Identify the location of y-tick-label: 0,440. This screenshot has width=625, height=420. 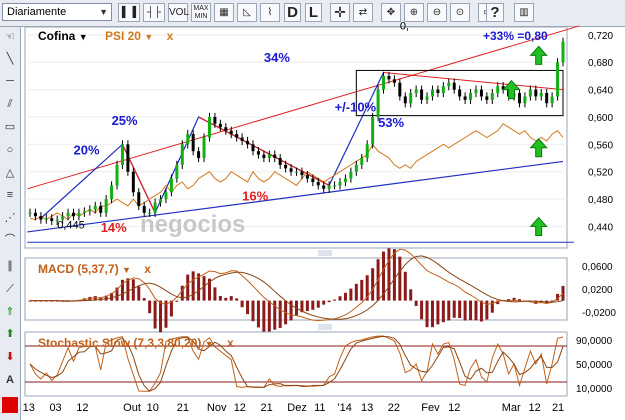
(600, 227).